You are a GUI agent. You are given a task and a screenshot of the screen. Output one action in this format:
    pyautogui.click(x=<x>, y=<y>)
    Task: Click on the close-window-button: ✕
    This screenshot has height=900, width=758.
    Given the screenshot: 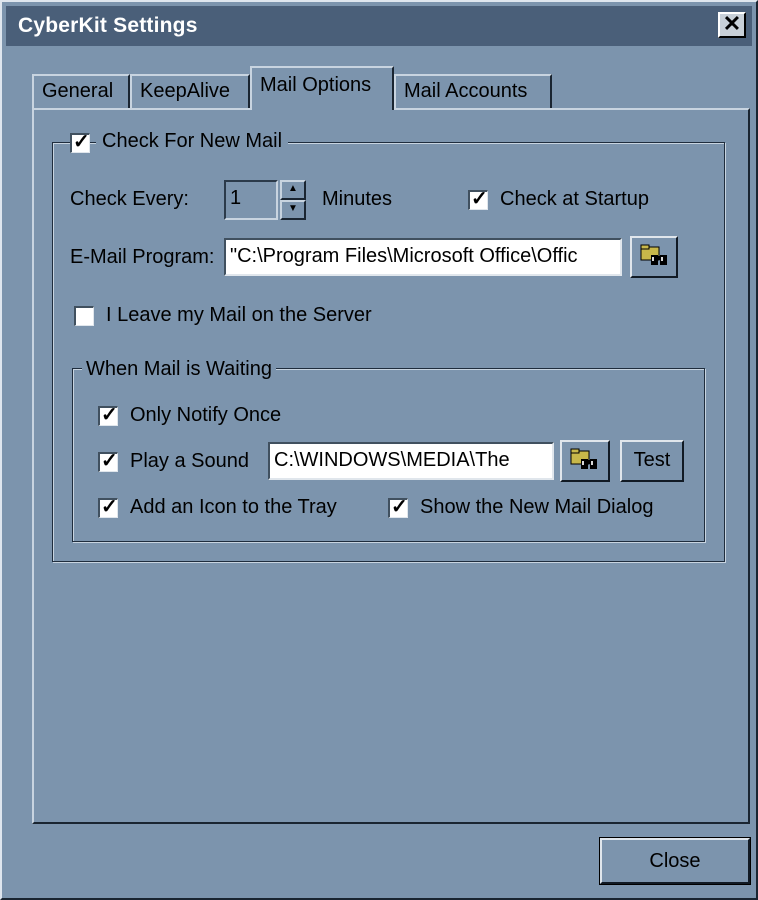 What is the action you would take?
    pyautogui.click(x=732, y=25)
    